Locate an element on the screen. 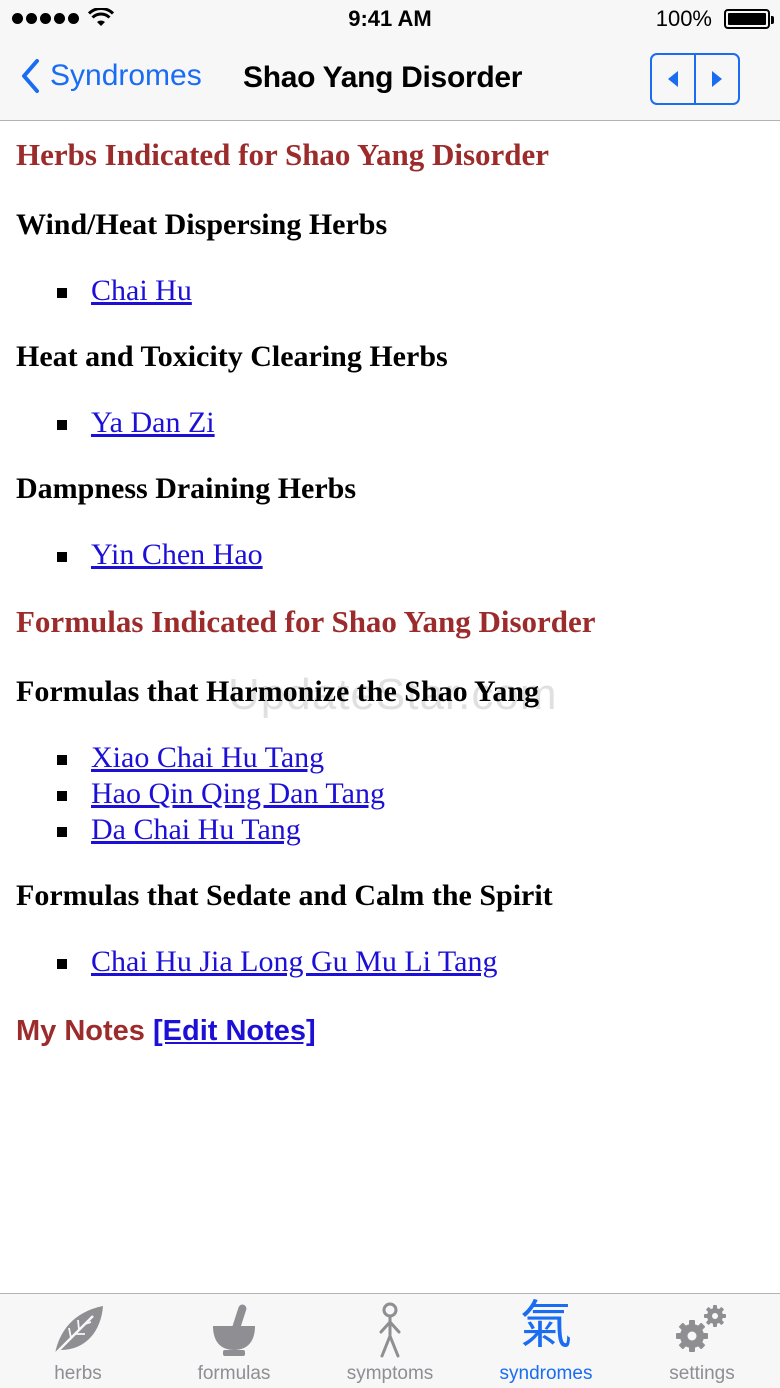  triangle-right-icon is located at coordinates (717, 79).